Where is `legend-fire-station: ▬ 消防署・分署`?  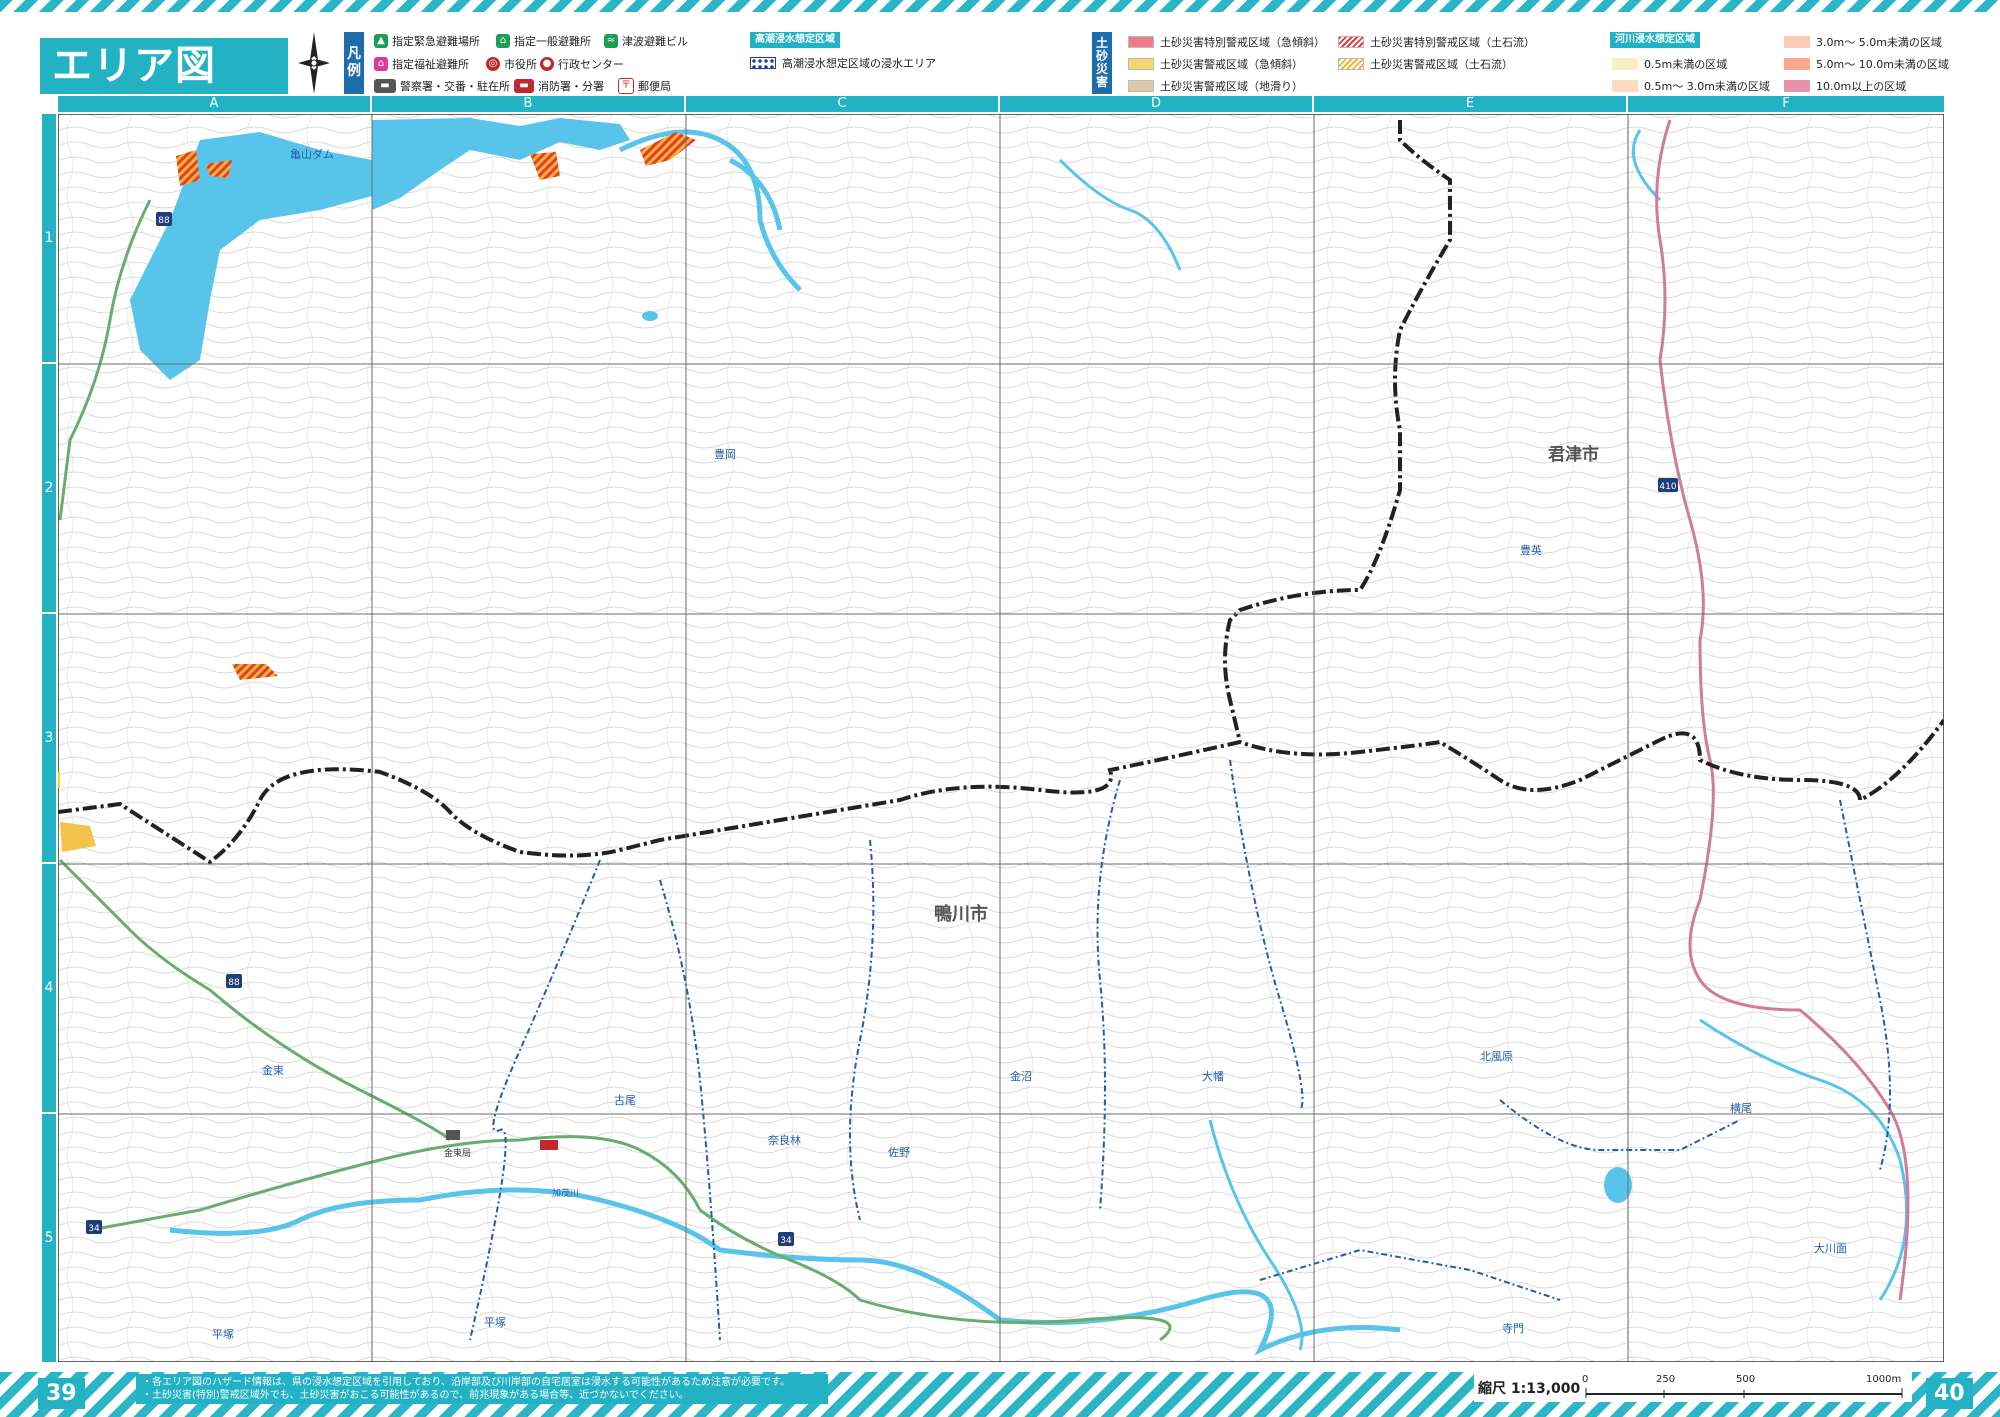 legend-fire-station: ▬ 消防署・分署 is located at coordinates (559, 86).